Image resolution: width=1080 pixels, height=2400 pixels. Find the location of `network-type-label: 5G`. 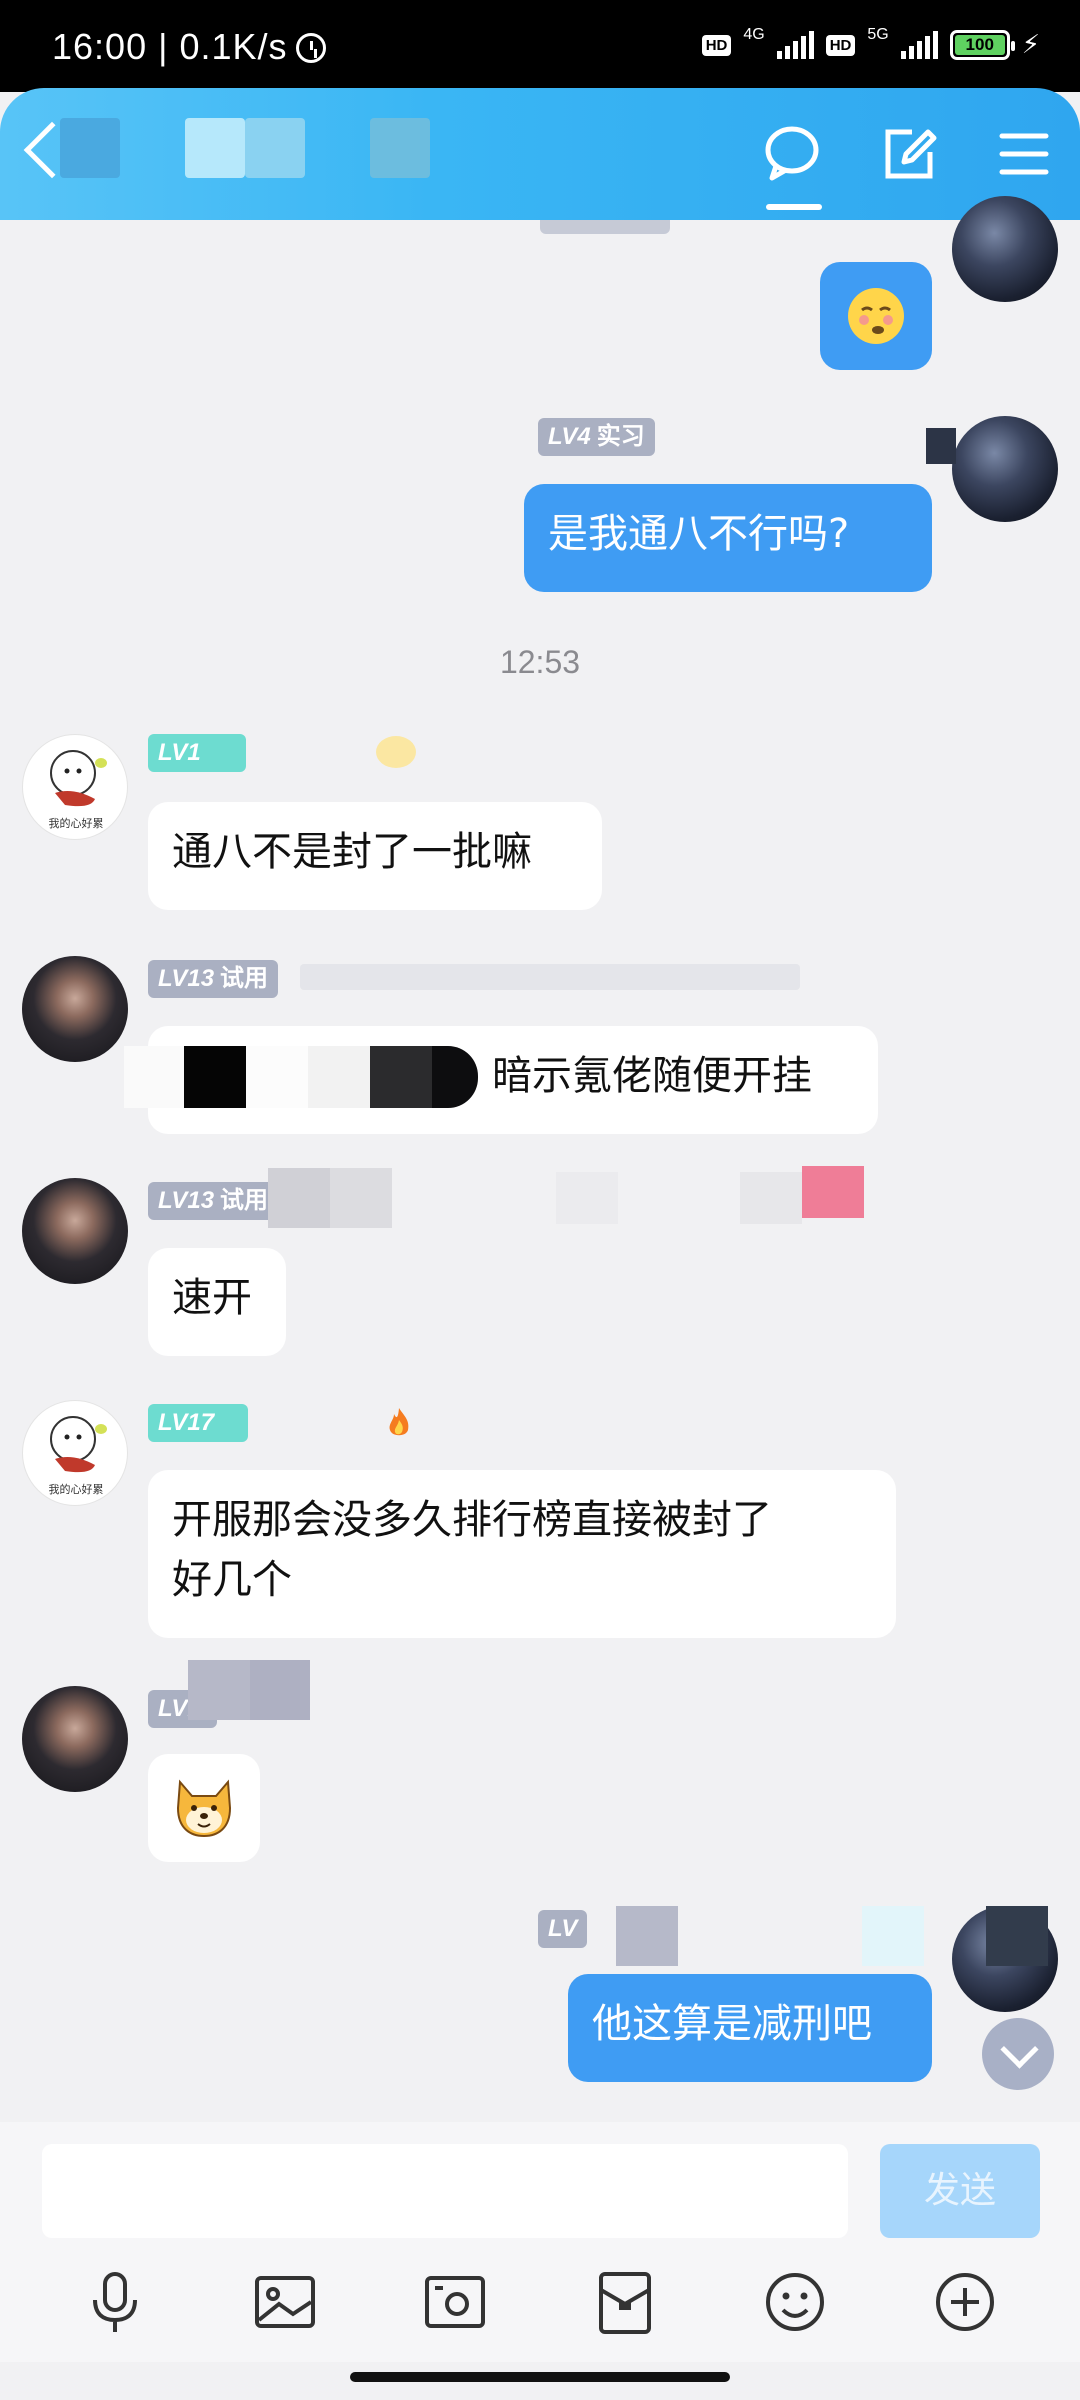

network-type-label: 5G is located at coordinates (878, 34).